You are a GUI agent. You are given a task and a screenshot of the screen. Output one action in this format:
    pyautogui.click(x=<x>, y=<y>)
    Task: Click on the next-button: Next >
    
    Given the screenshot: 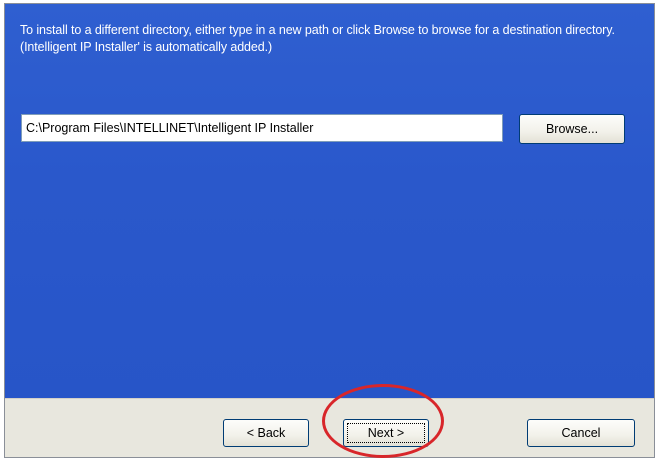 What is the action you would take?
    pyautogui.click(x=386, y=433)
    